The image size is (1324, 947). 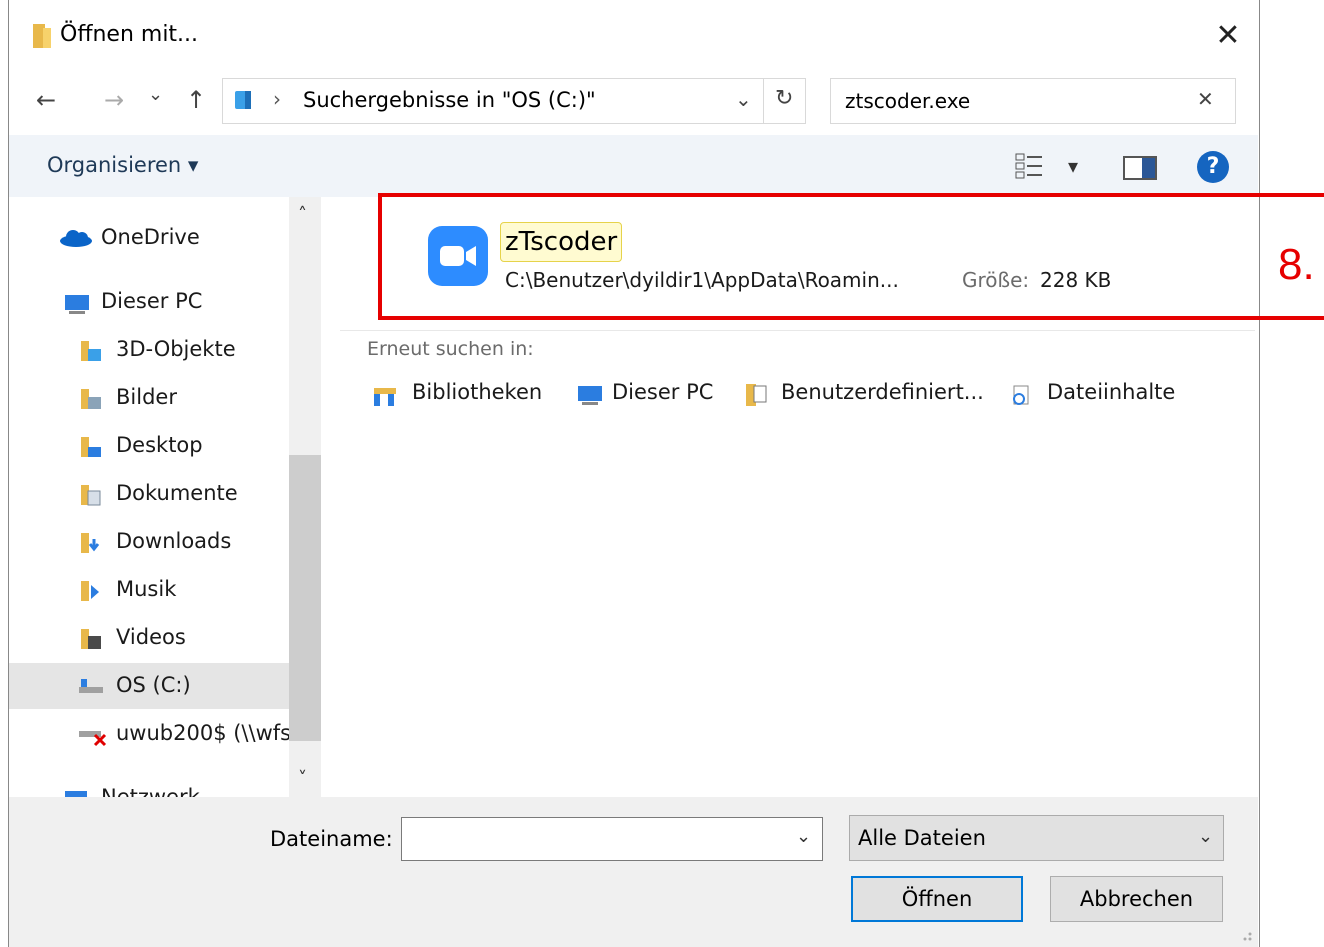 I want to click on scroll-down-button: ˅, so click(x=302, y=778).